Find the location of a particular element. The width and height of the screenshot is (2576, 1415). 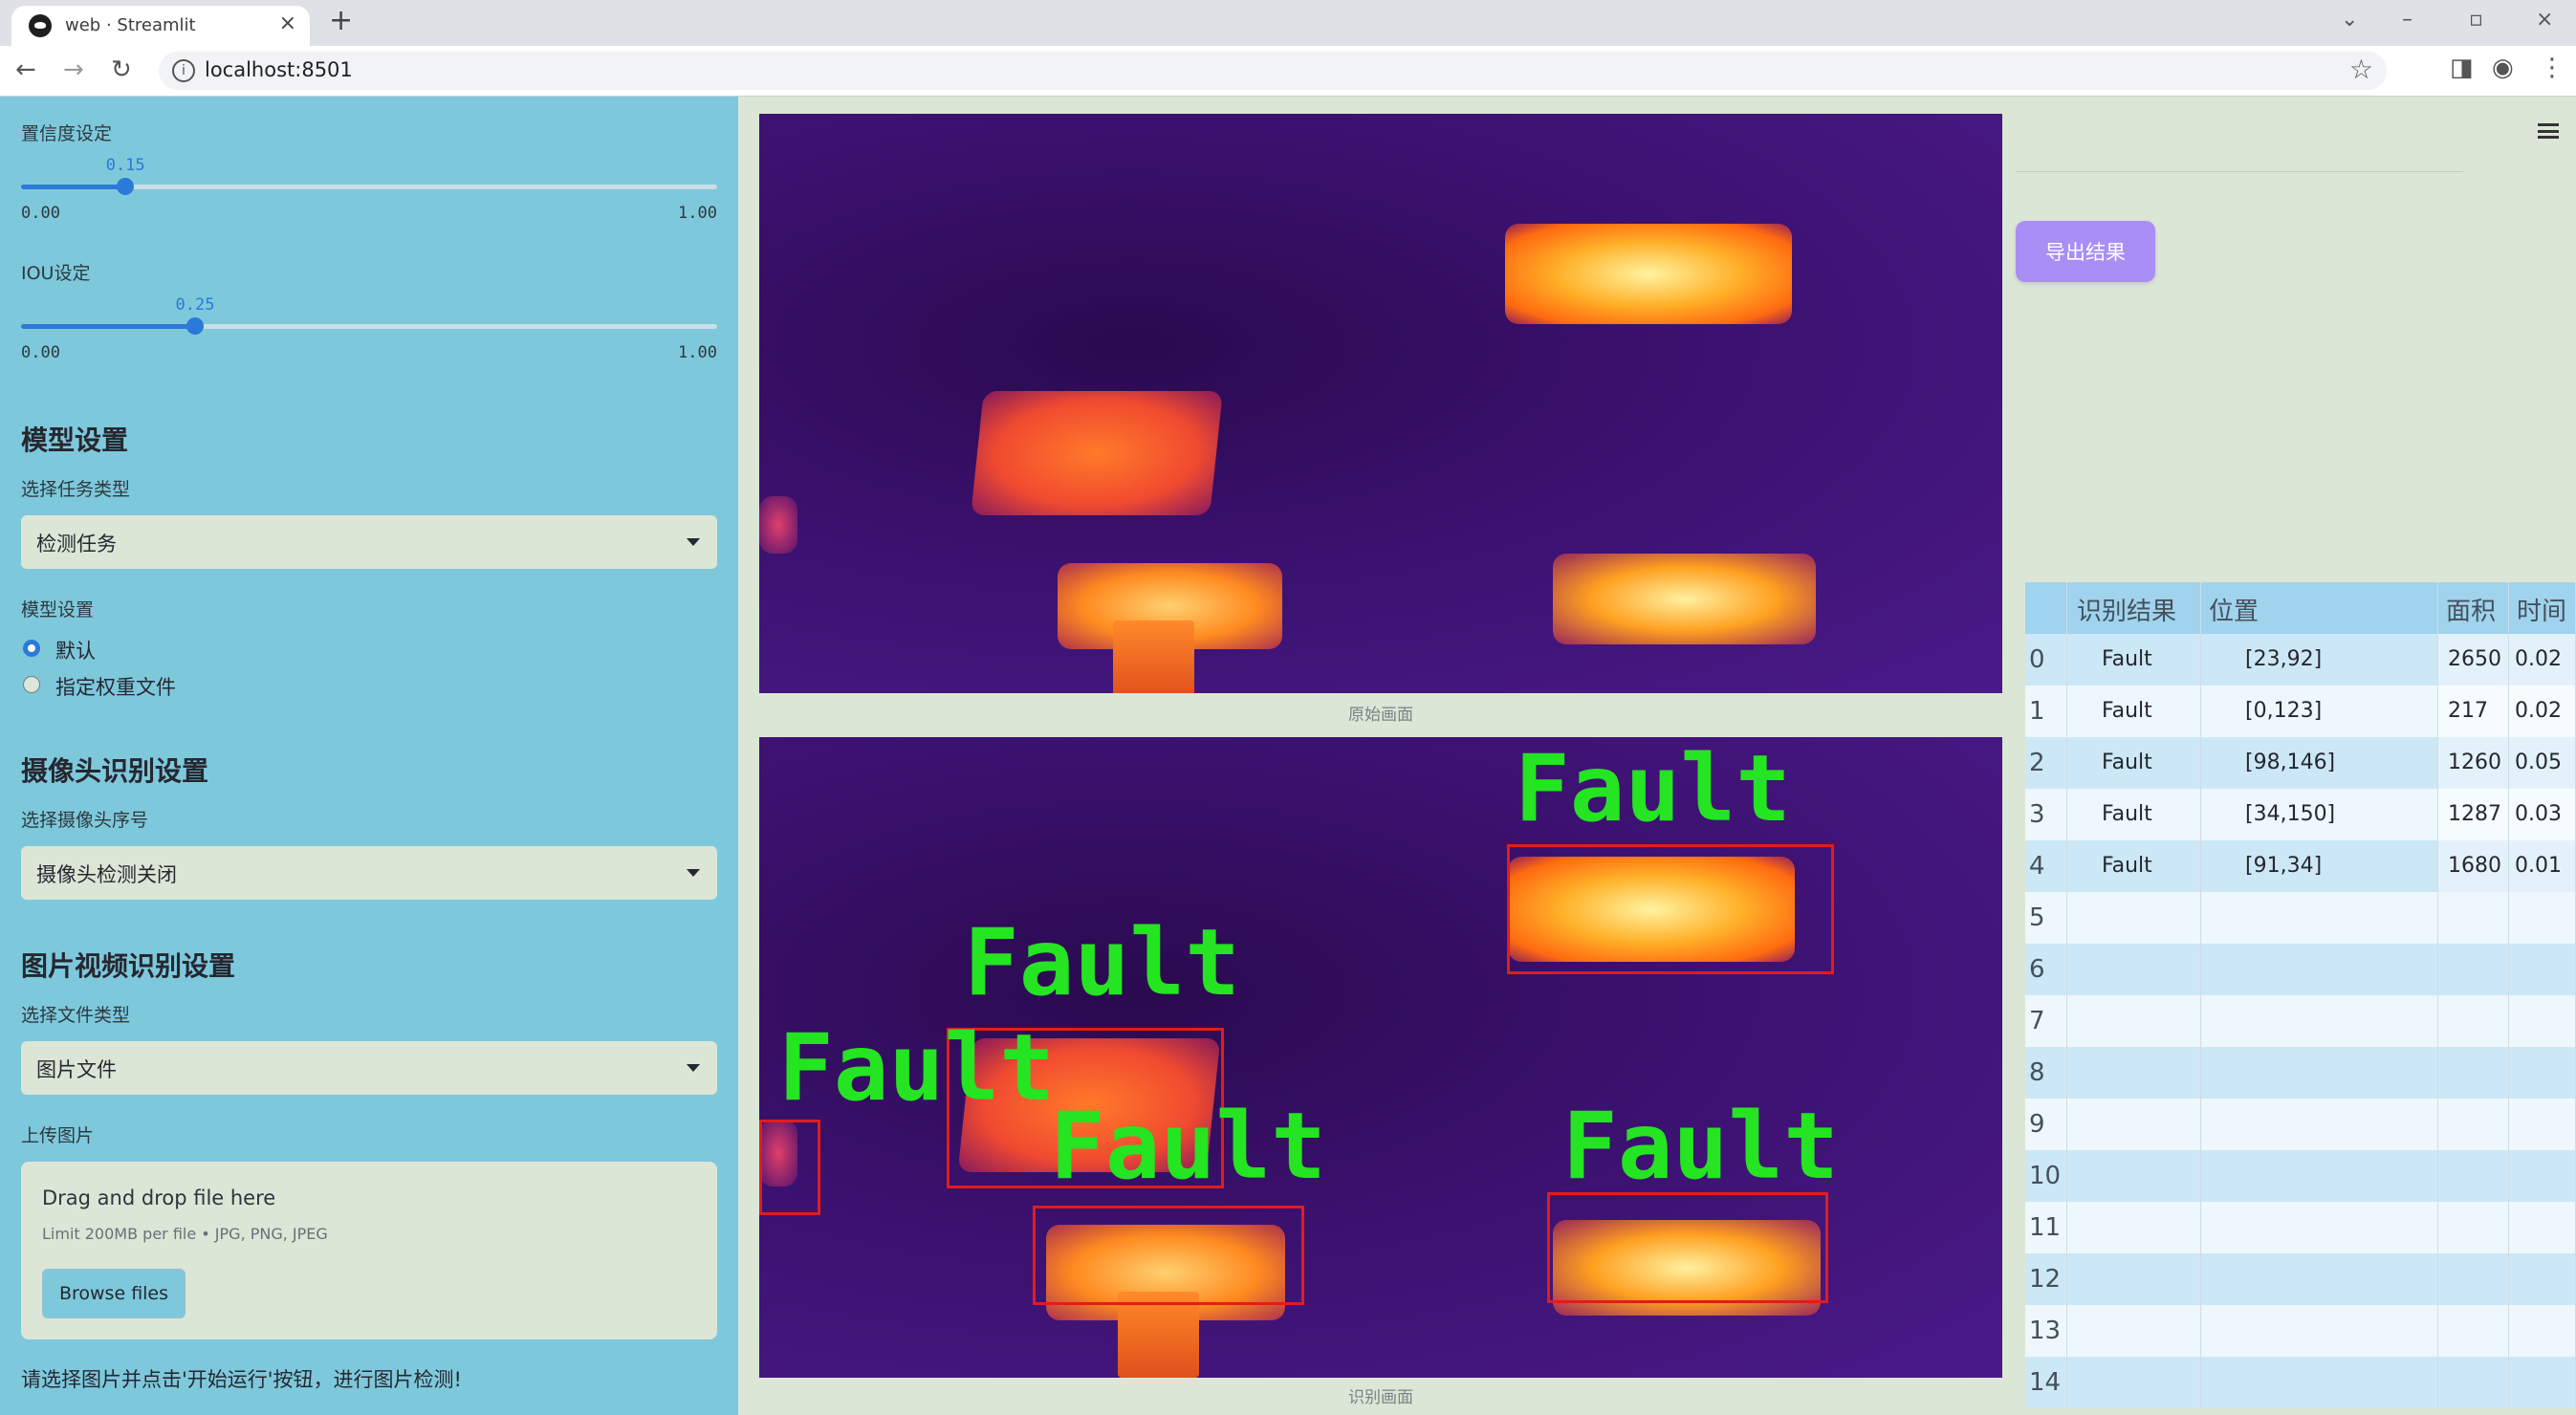

table-cell-area: 1287 is located at coordinates (2473, 814).